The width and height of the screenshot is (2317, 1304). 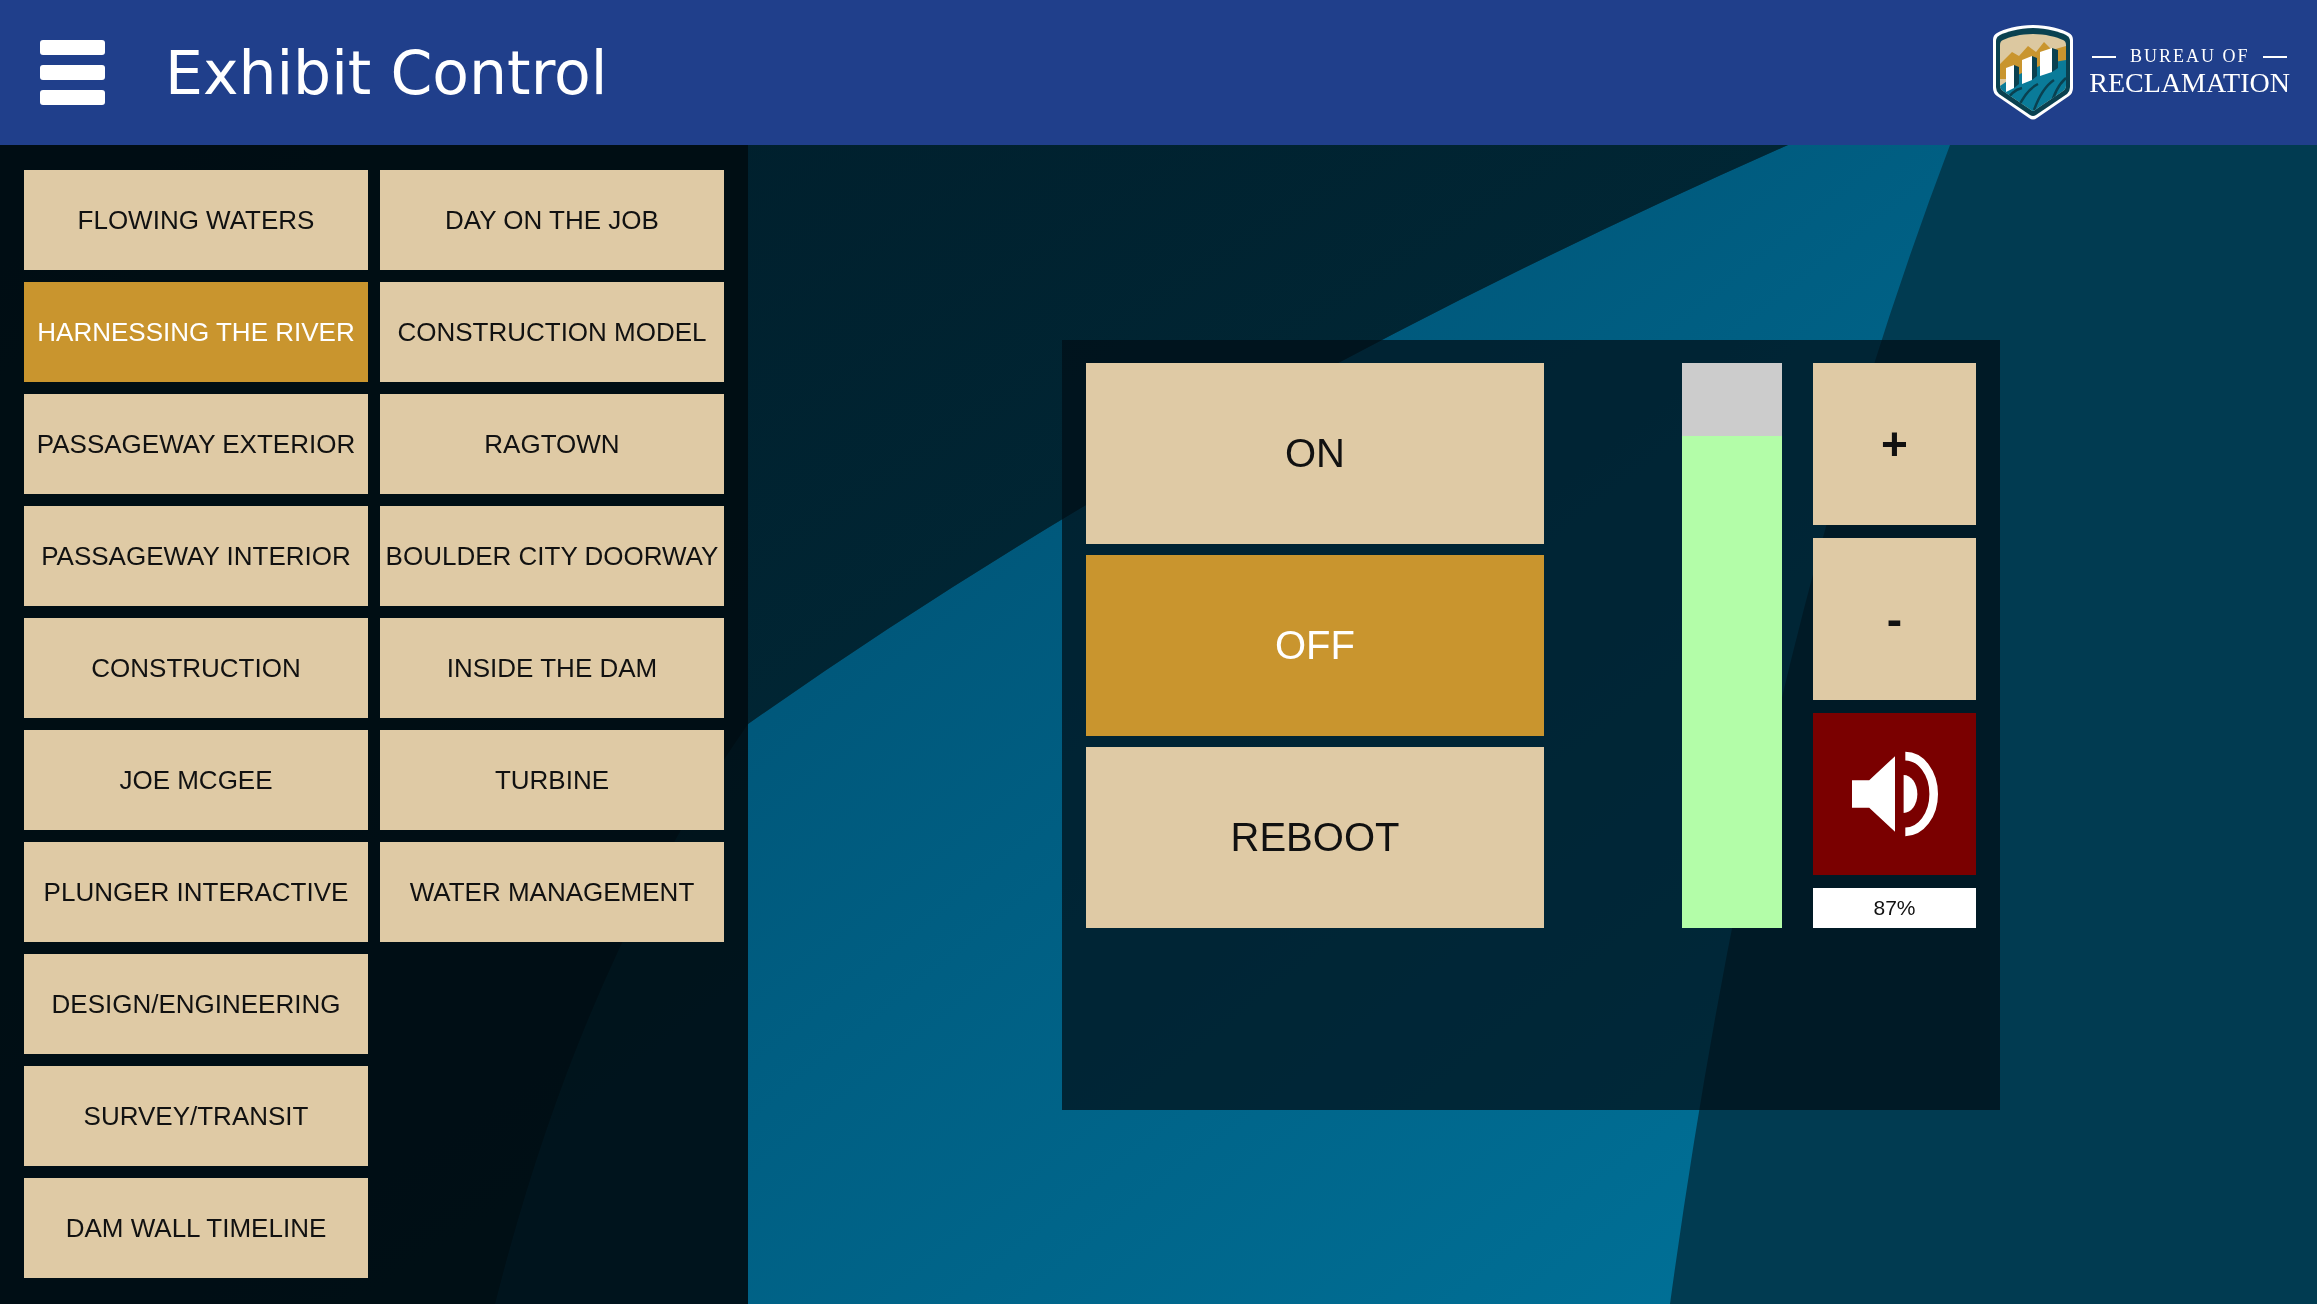 I want to click on volume-up-button: +, so click(x=1894, y=444).